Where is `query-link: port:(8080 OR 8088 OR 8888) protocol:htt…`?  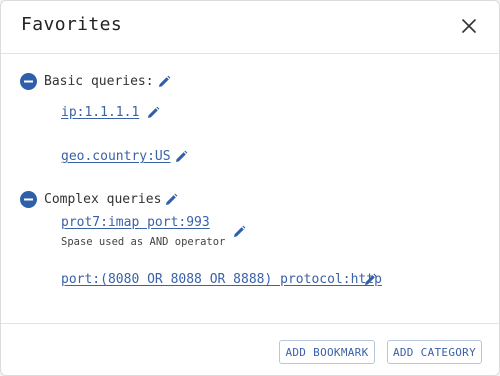 query-link: port:(8080 OR 8088 OR 8888) protocol:htt… is located at coordinates (221, 279).